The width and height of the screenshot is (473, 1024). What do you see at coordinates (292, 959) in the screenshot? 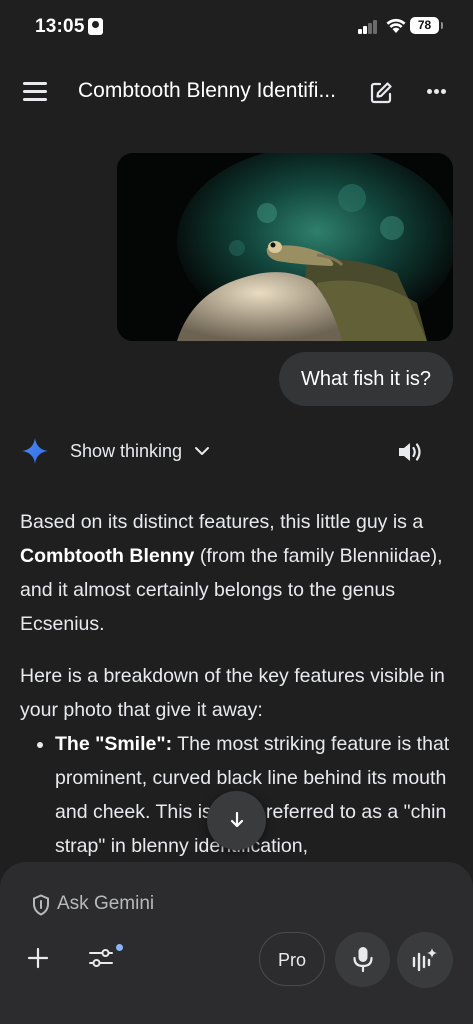
I see `model-pro-button: Pro` at bounding box center [292, 959].